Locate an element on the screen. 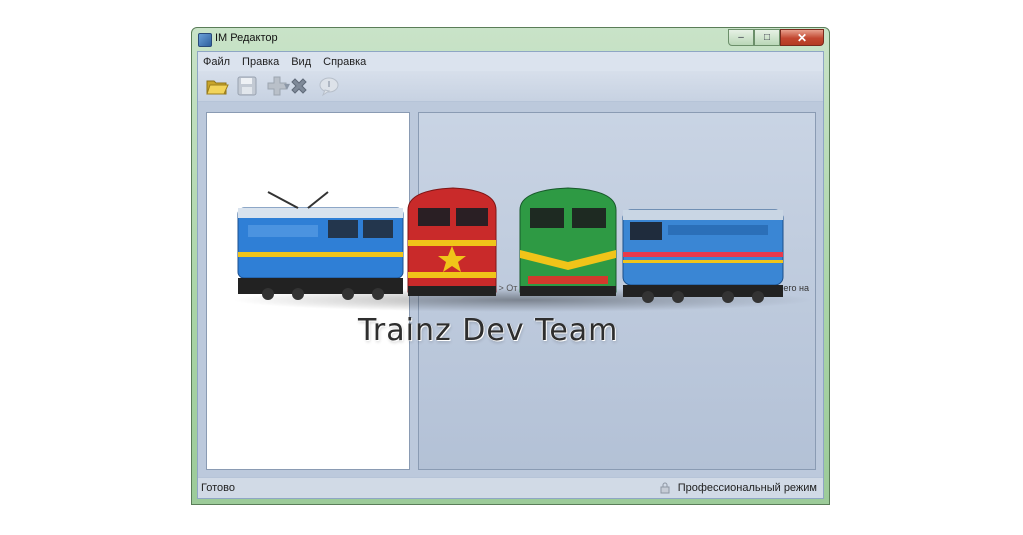  menu-view: Вид is located at coordinates (302, 62).